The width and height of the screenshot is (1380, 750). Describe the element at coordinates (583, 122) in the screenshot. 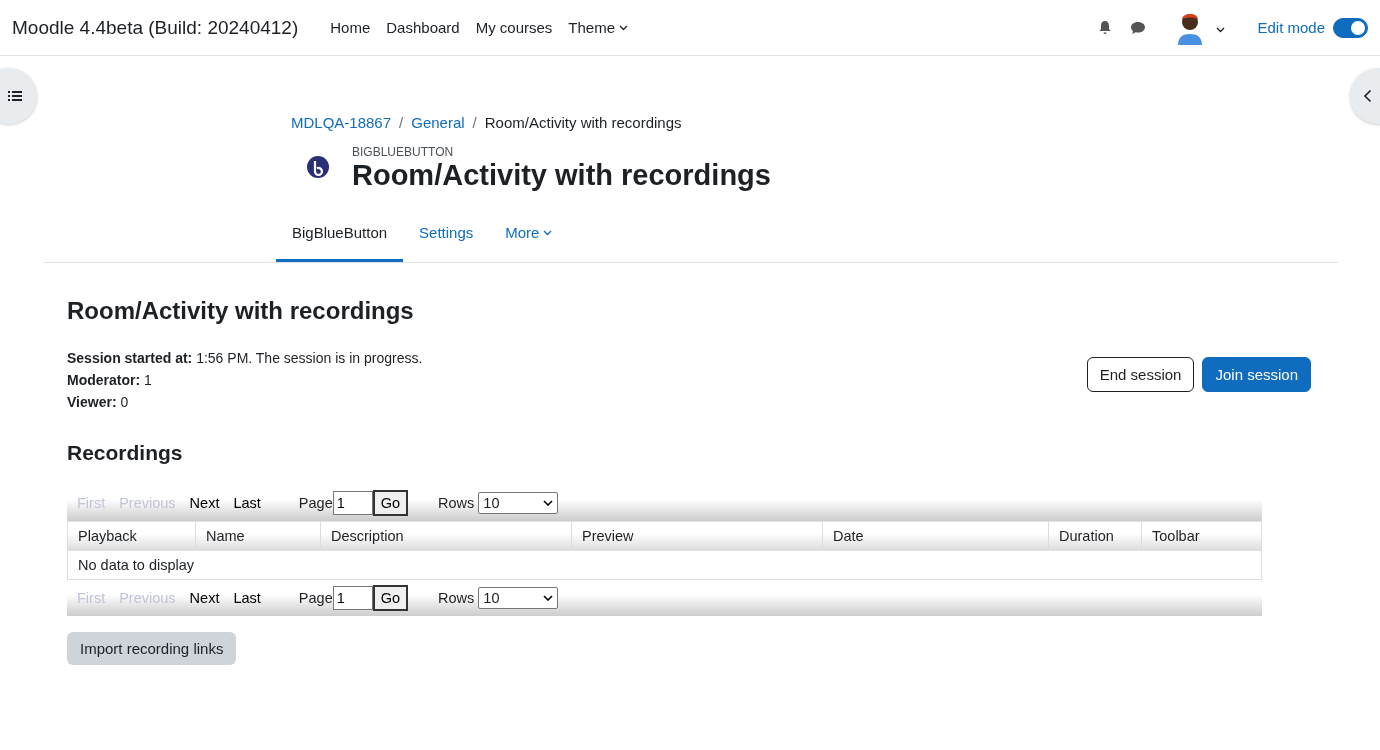

I see `breadcrumb-item: Room/Activity with recordings` at that location.